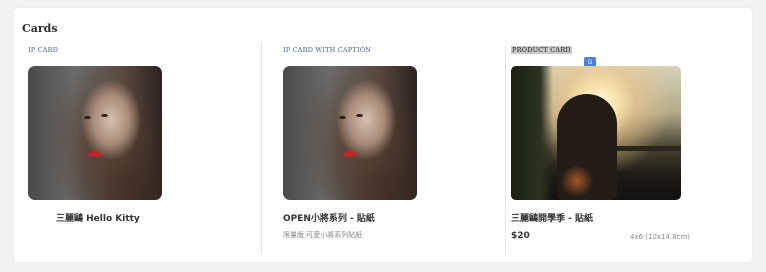 Image resolution: width=766 pixels, height=272 pixels. Describe the element at coordinates (40, 28) in the screenshot. I see `section-title: Cards` at that location.